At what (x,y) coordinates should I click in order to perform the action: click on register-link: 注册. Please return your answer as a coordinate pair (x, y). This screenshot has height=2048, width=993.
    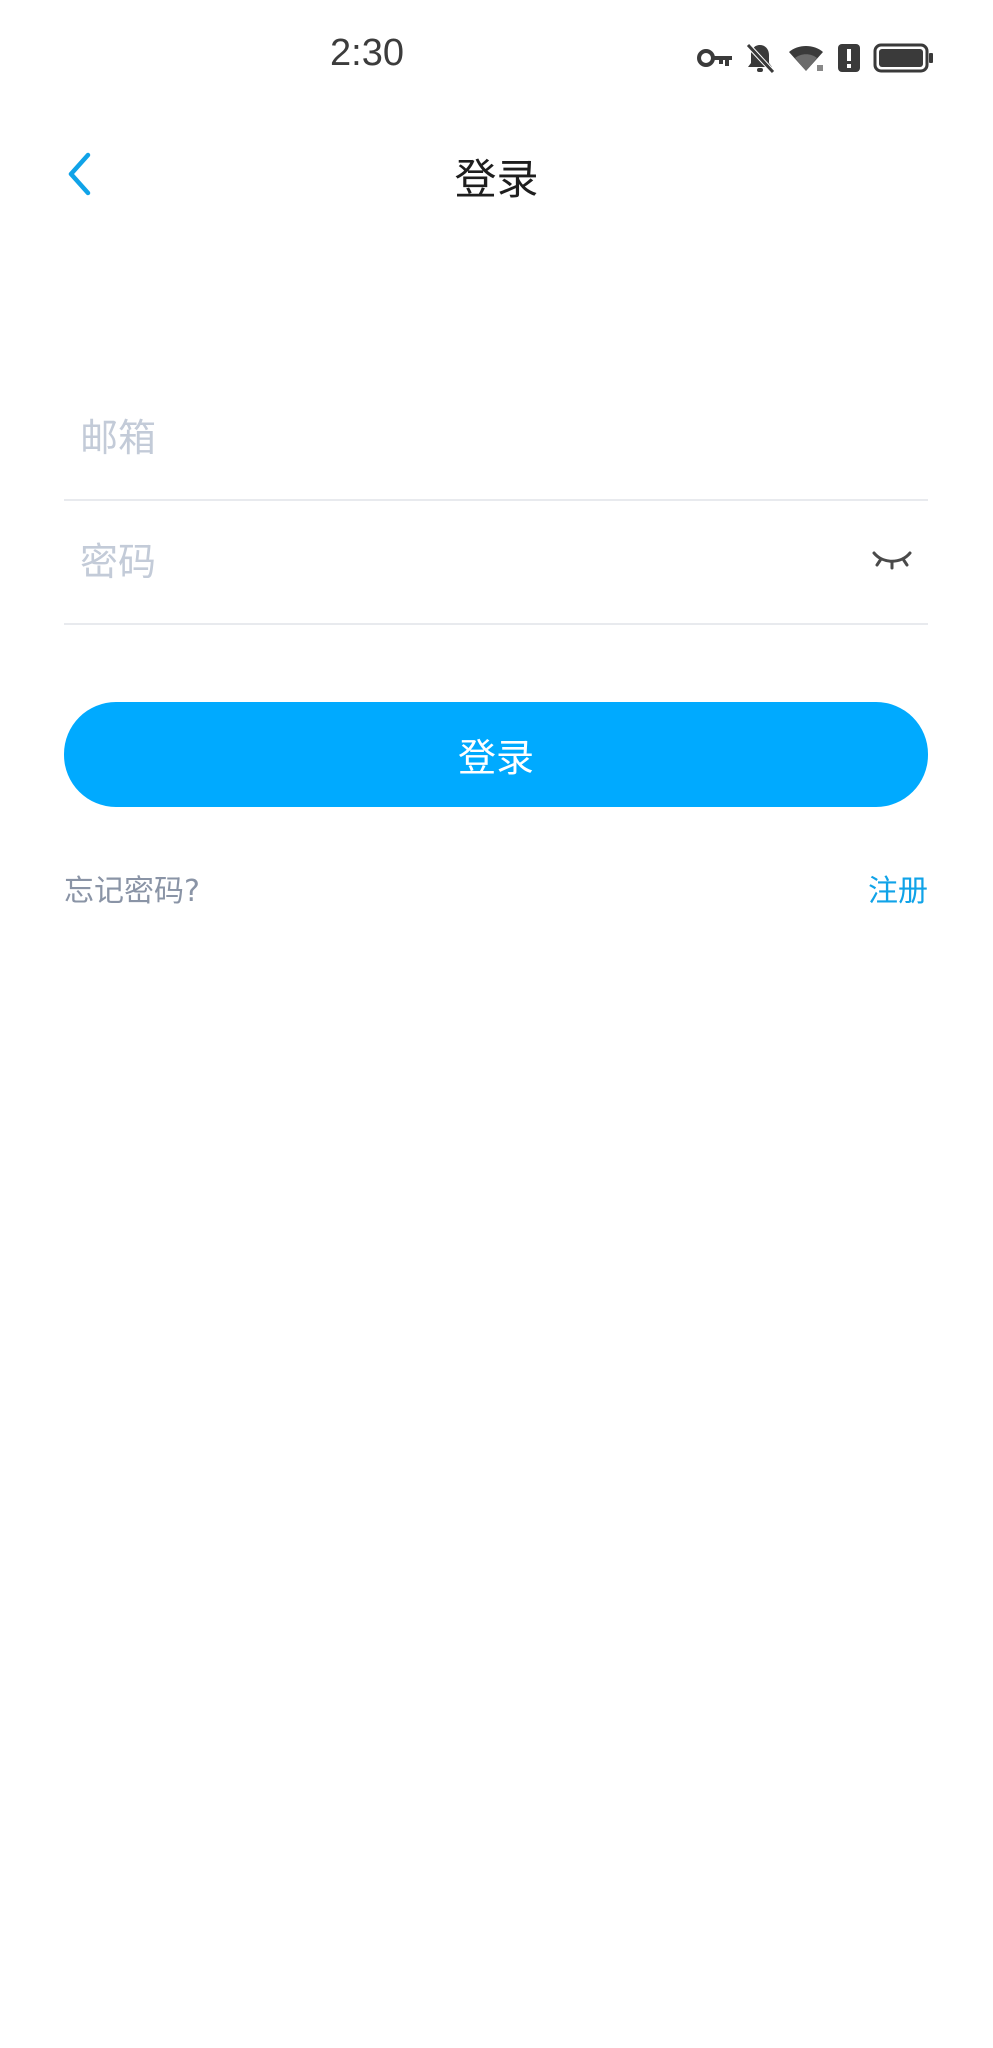
    Looking at the image, I should click on (898, 888).